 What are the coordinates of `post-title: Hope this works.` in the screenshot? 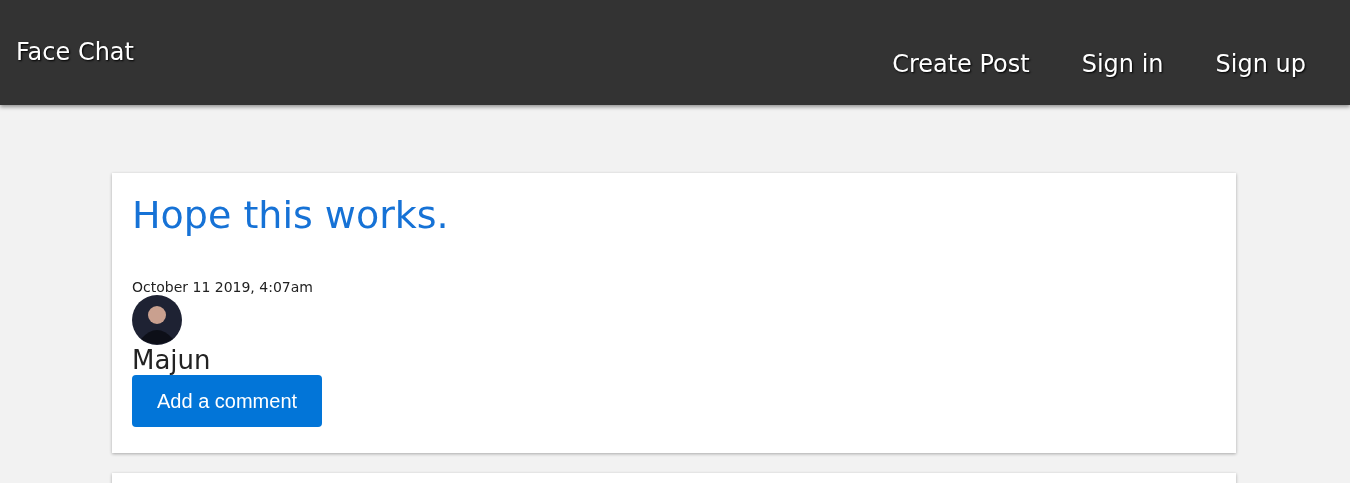 It's located at (290, 215).